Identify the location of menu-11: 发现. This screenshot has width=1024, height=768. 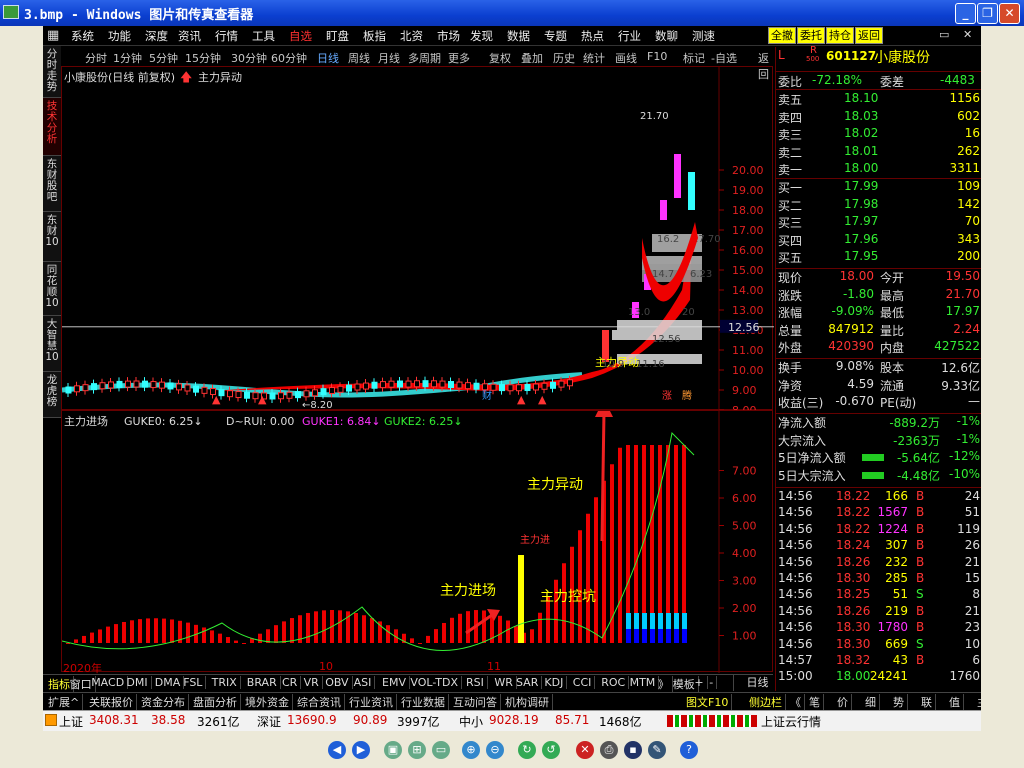
(481, 36).